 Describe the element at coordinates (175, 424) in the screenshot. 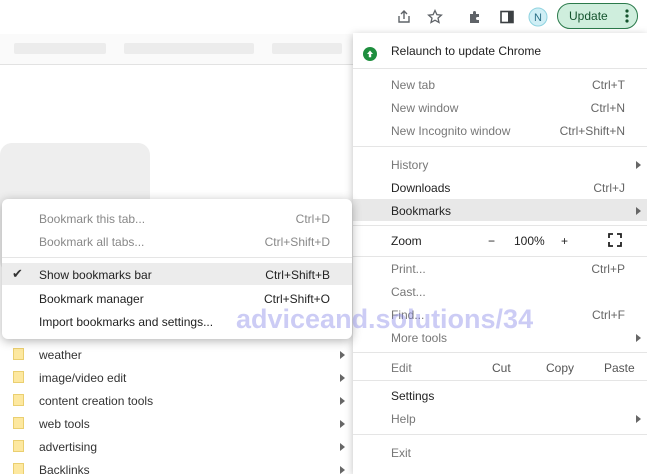

I see `bookmark-folder: web tools` at that location.